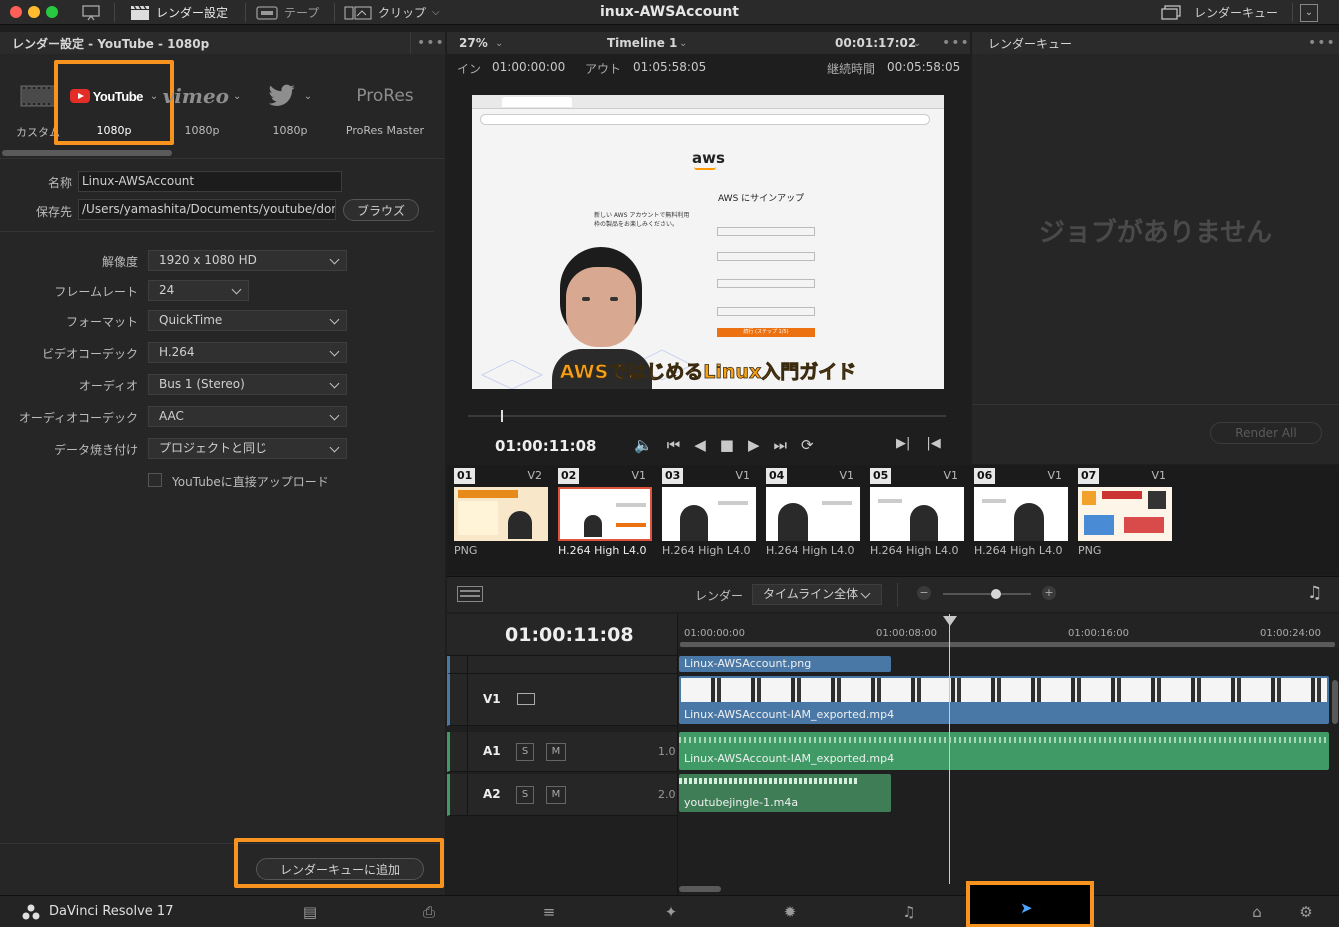  I want to click on audio-select: Bus 1 (Stereo), so click(247, 384).